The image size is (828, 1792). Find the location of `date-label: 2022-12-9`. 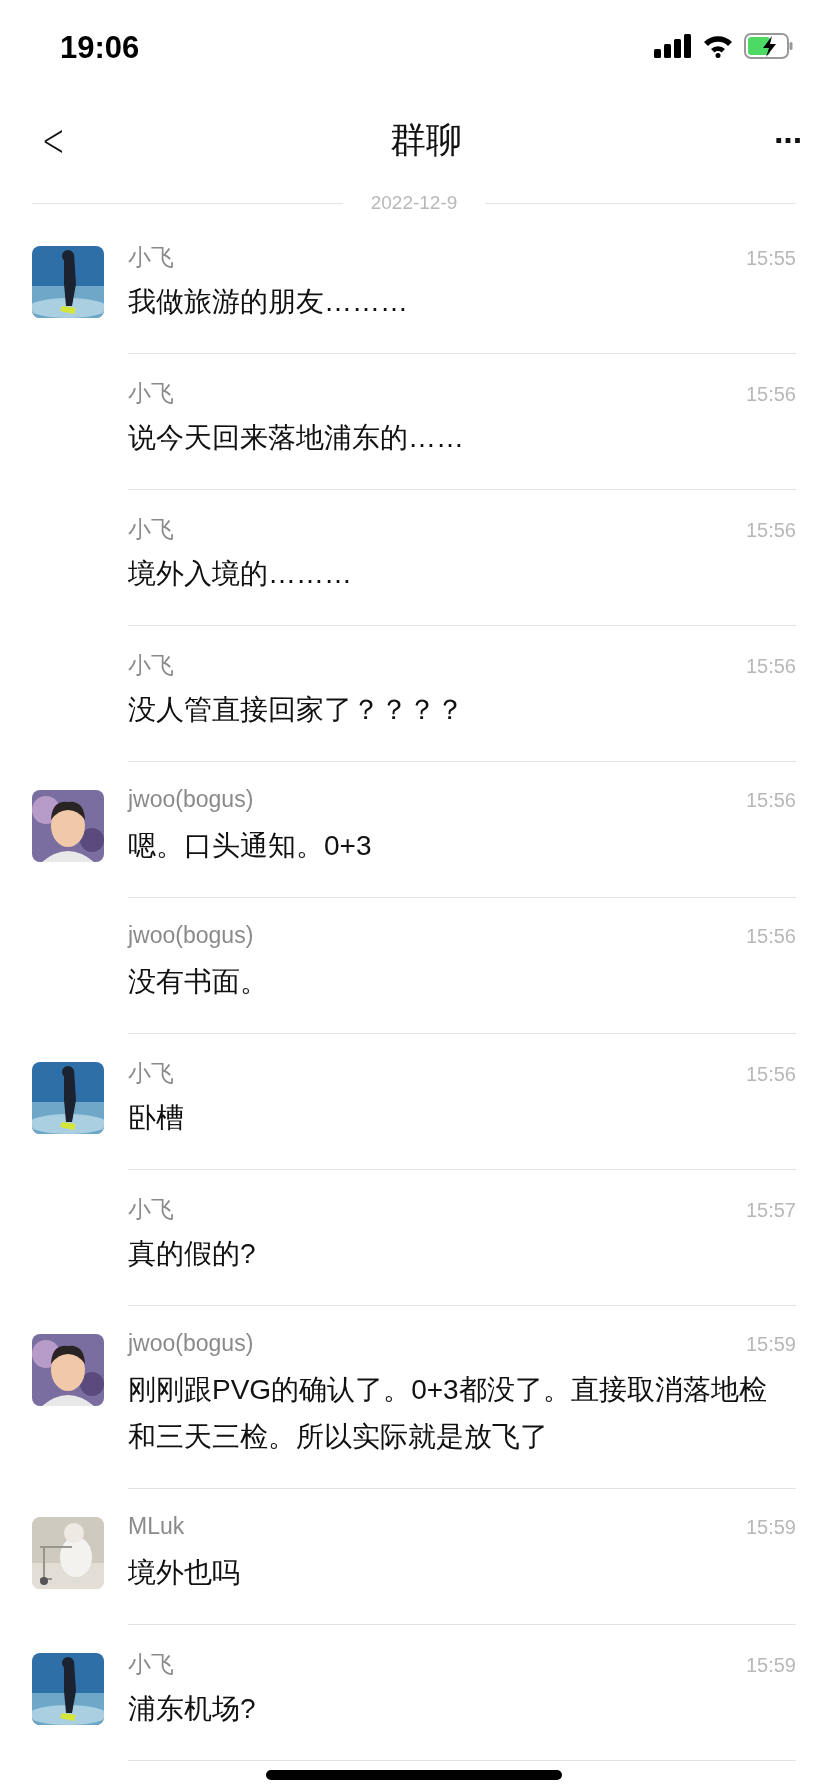

date-label: 2022-12-9 is located at coordinates (414, 203).